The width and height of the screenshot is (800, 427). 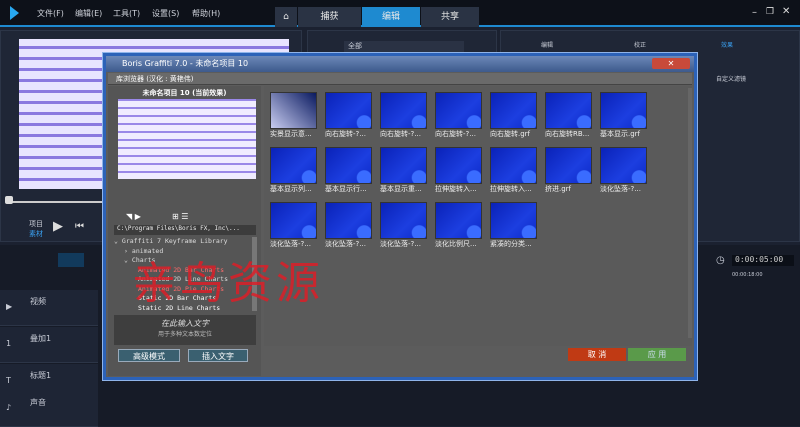 What do you see at coordinates (8, 380) in the screenshot?
I see `title-track-icon: T` at bounding box center [8, 380].